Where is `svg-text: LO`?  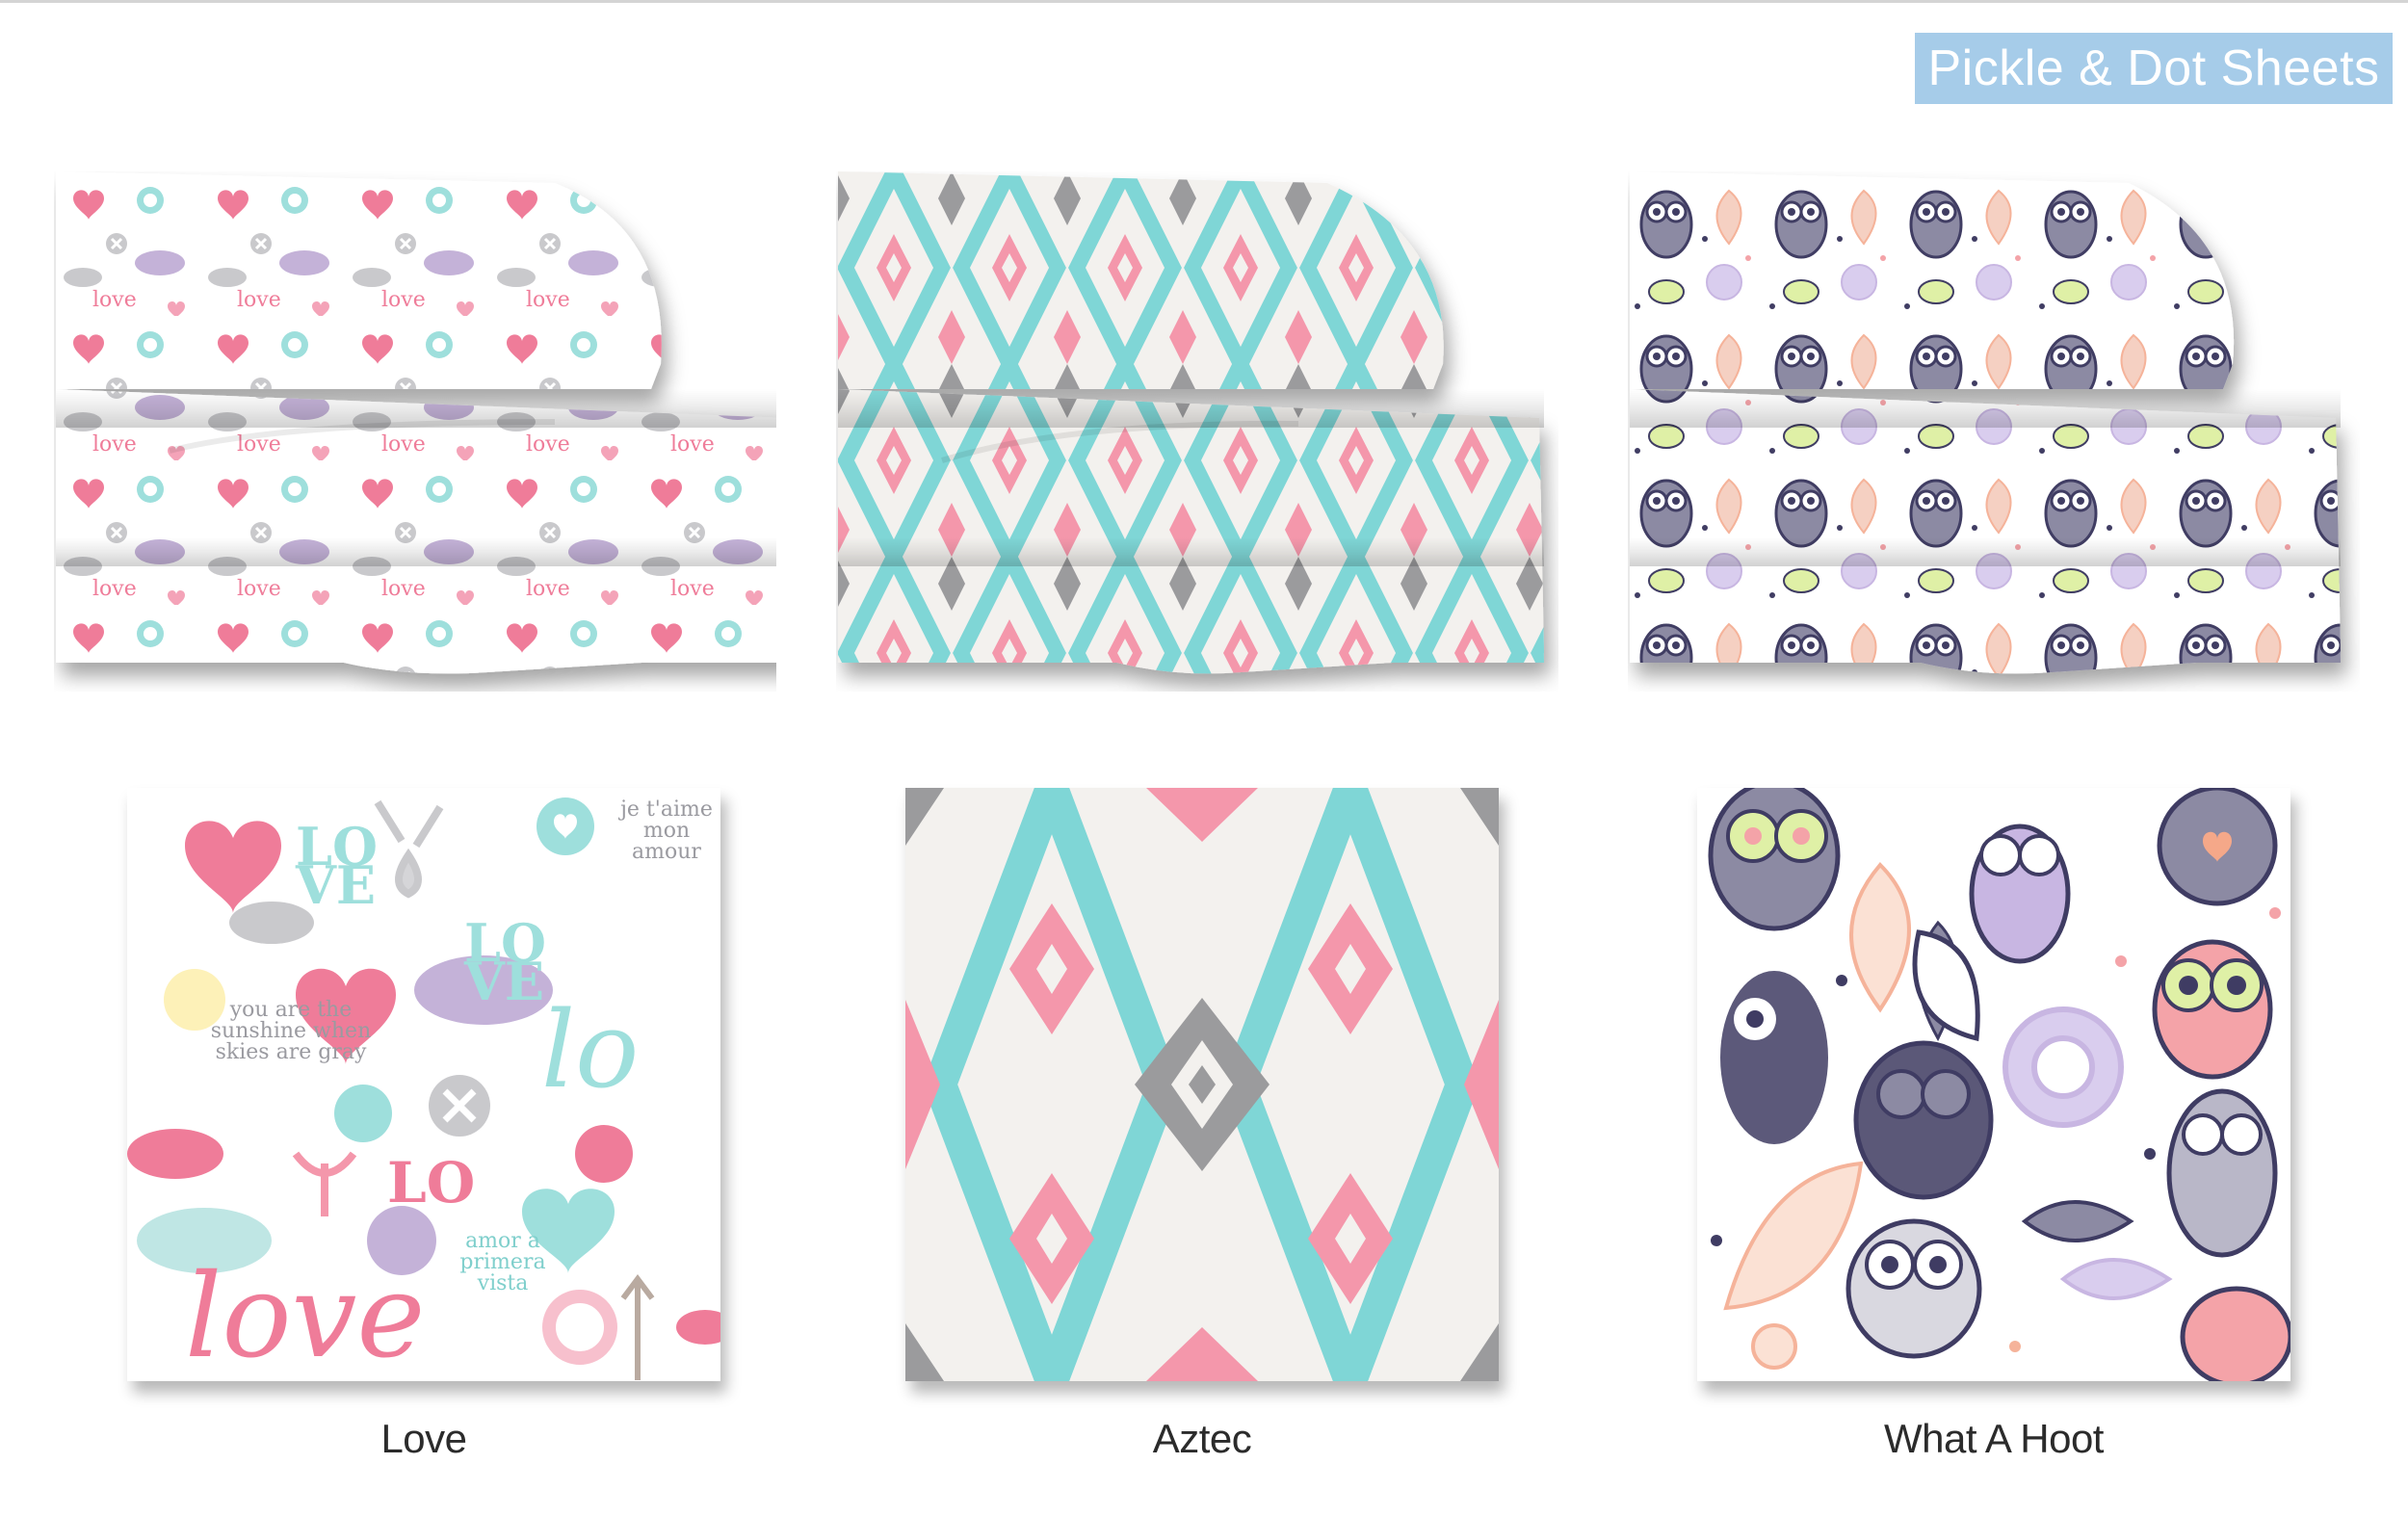
svg-text: LO is located at coordinates (431, 1183).